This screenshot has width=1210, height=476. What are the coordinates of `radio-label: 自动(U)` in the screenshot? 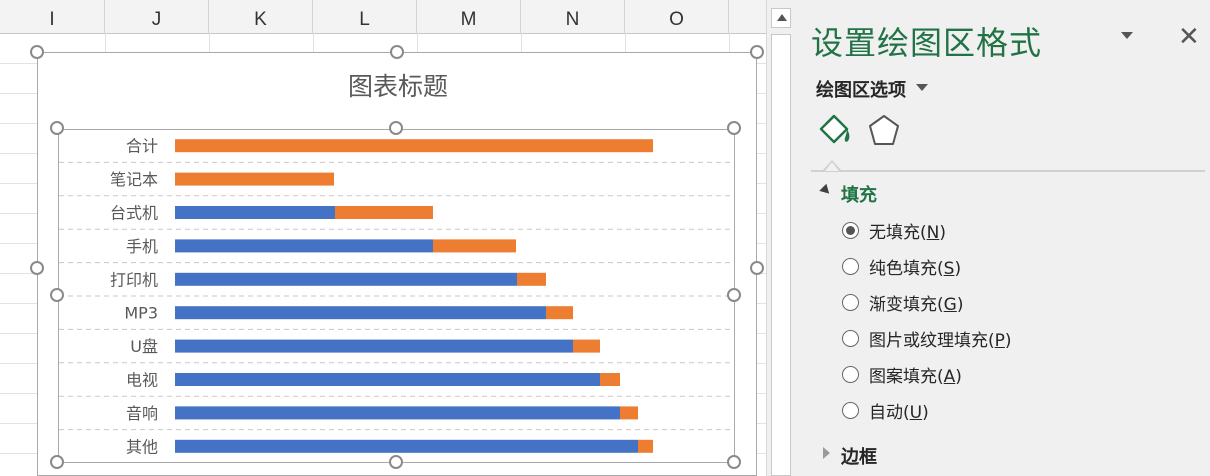 It's located at (899, 410).